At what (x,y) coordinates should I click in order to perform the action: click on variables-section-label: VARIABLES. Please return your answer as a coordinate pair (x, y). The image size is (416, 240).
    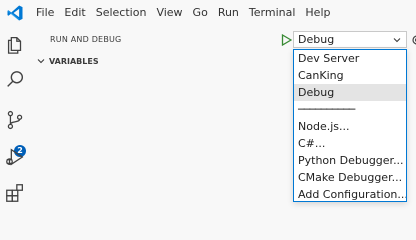
    Looking at the image, I should click on (74, 61).